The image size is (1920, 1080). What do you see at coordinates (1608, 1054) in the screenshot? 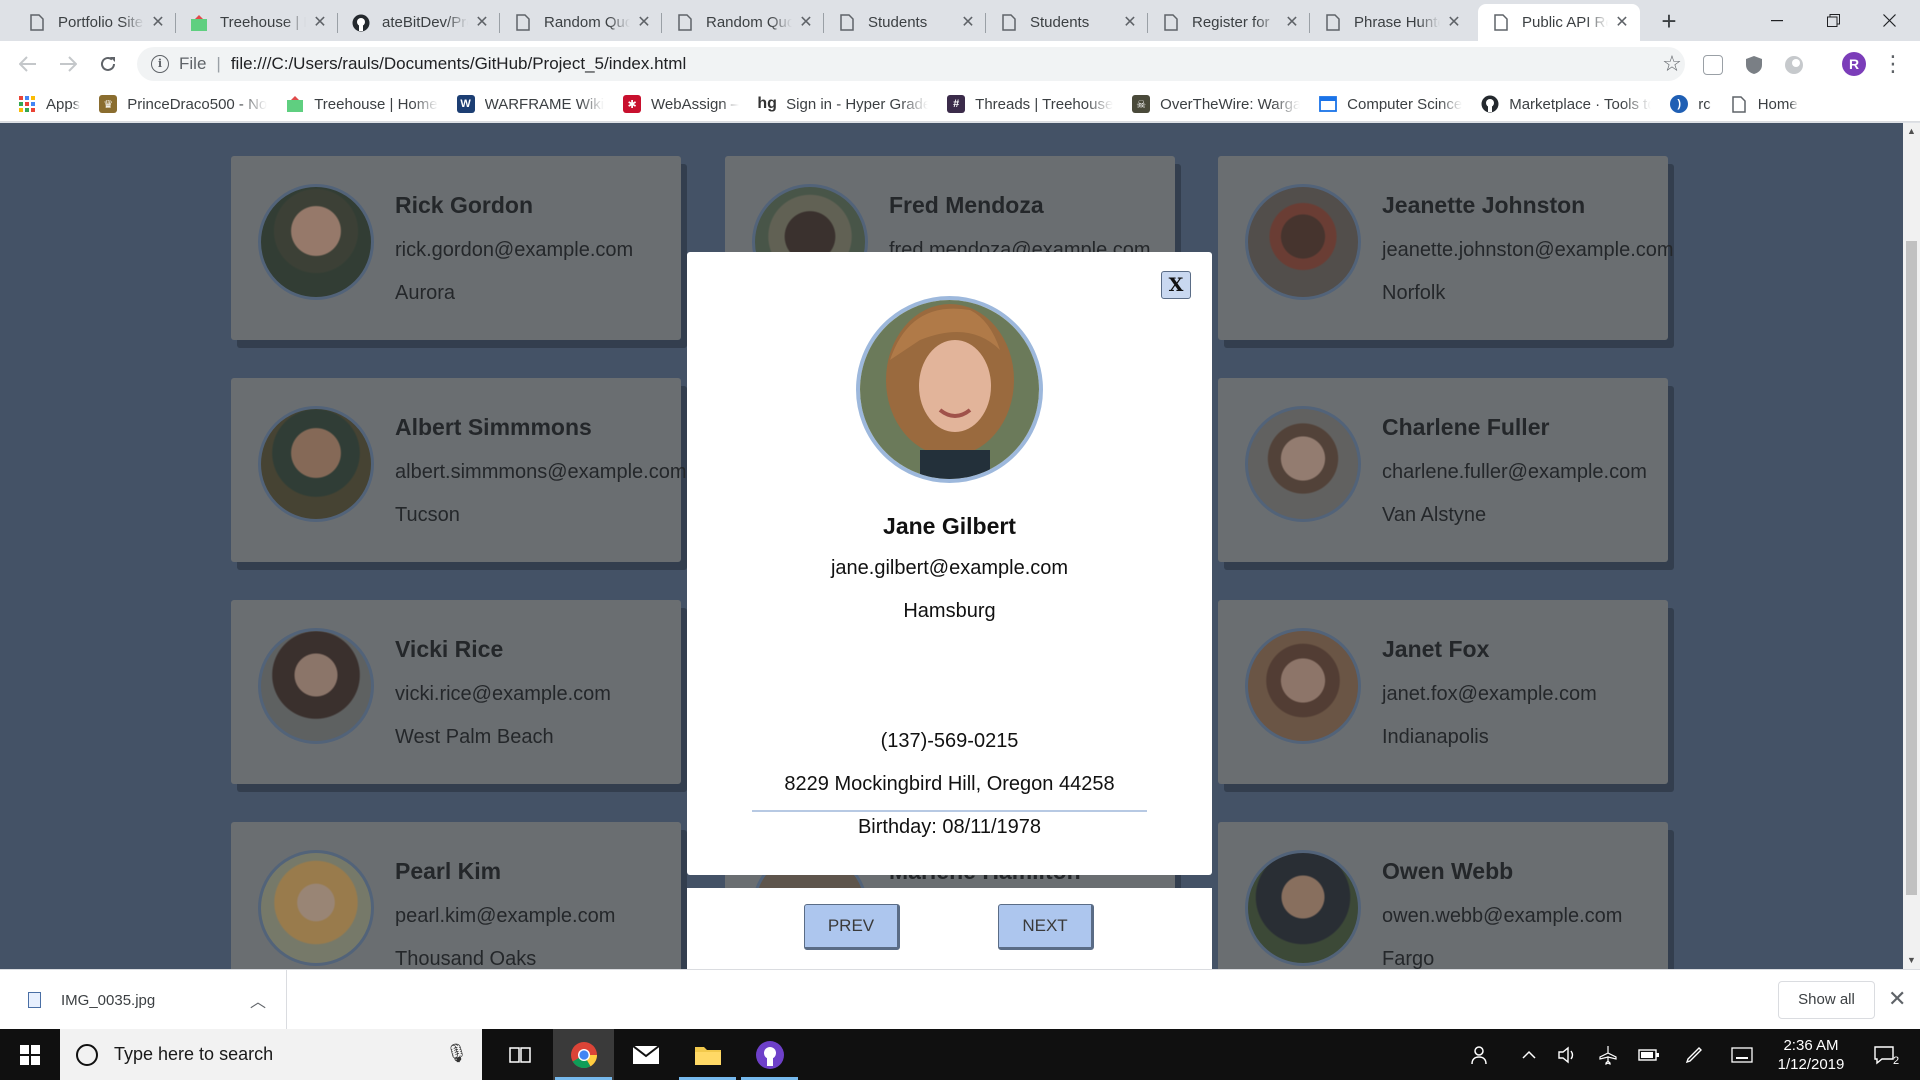
I see `airplane-mode-icon` at bounding box center [1608, 1054].